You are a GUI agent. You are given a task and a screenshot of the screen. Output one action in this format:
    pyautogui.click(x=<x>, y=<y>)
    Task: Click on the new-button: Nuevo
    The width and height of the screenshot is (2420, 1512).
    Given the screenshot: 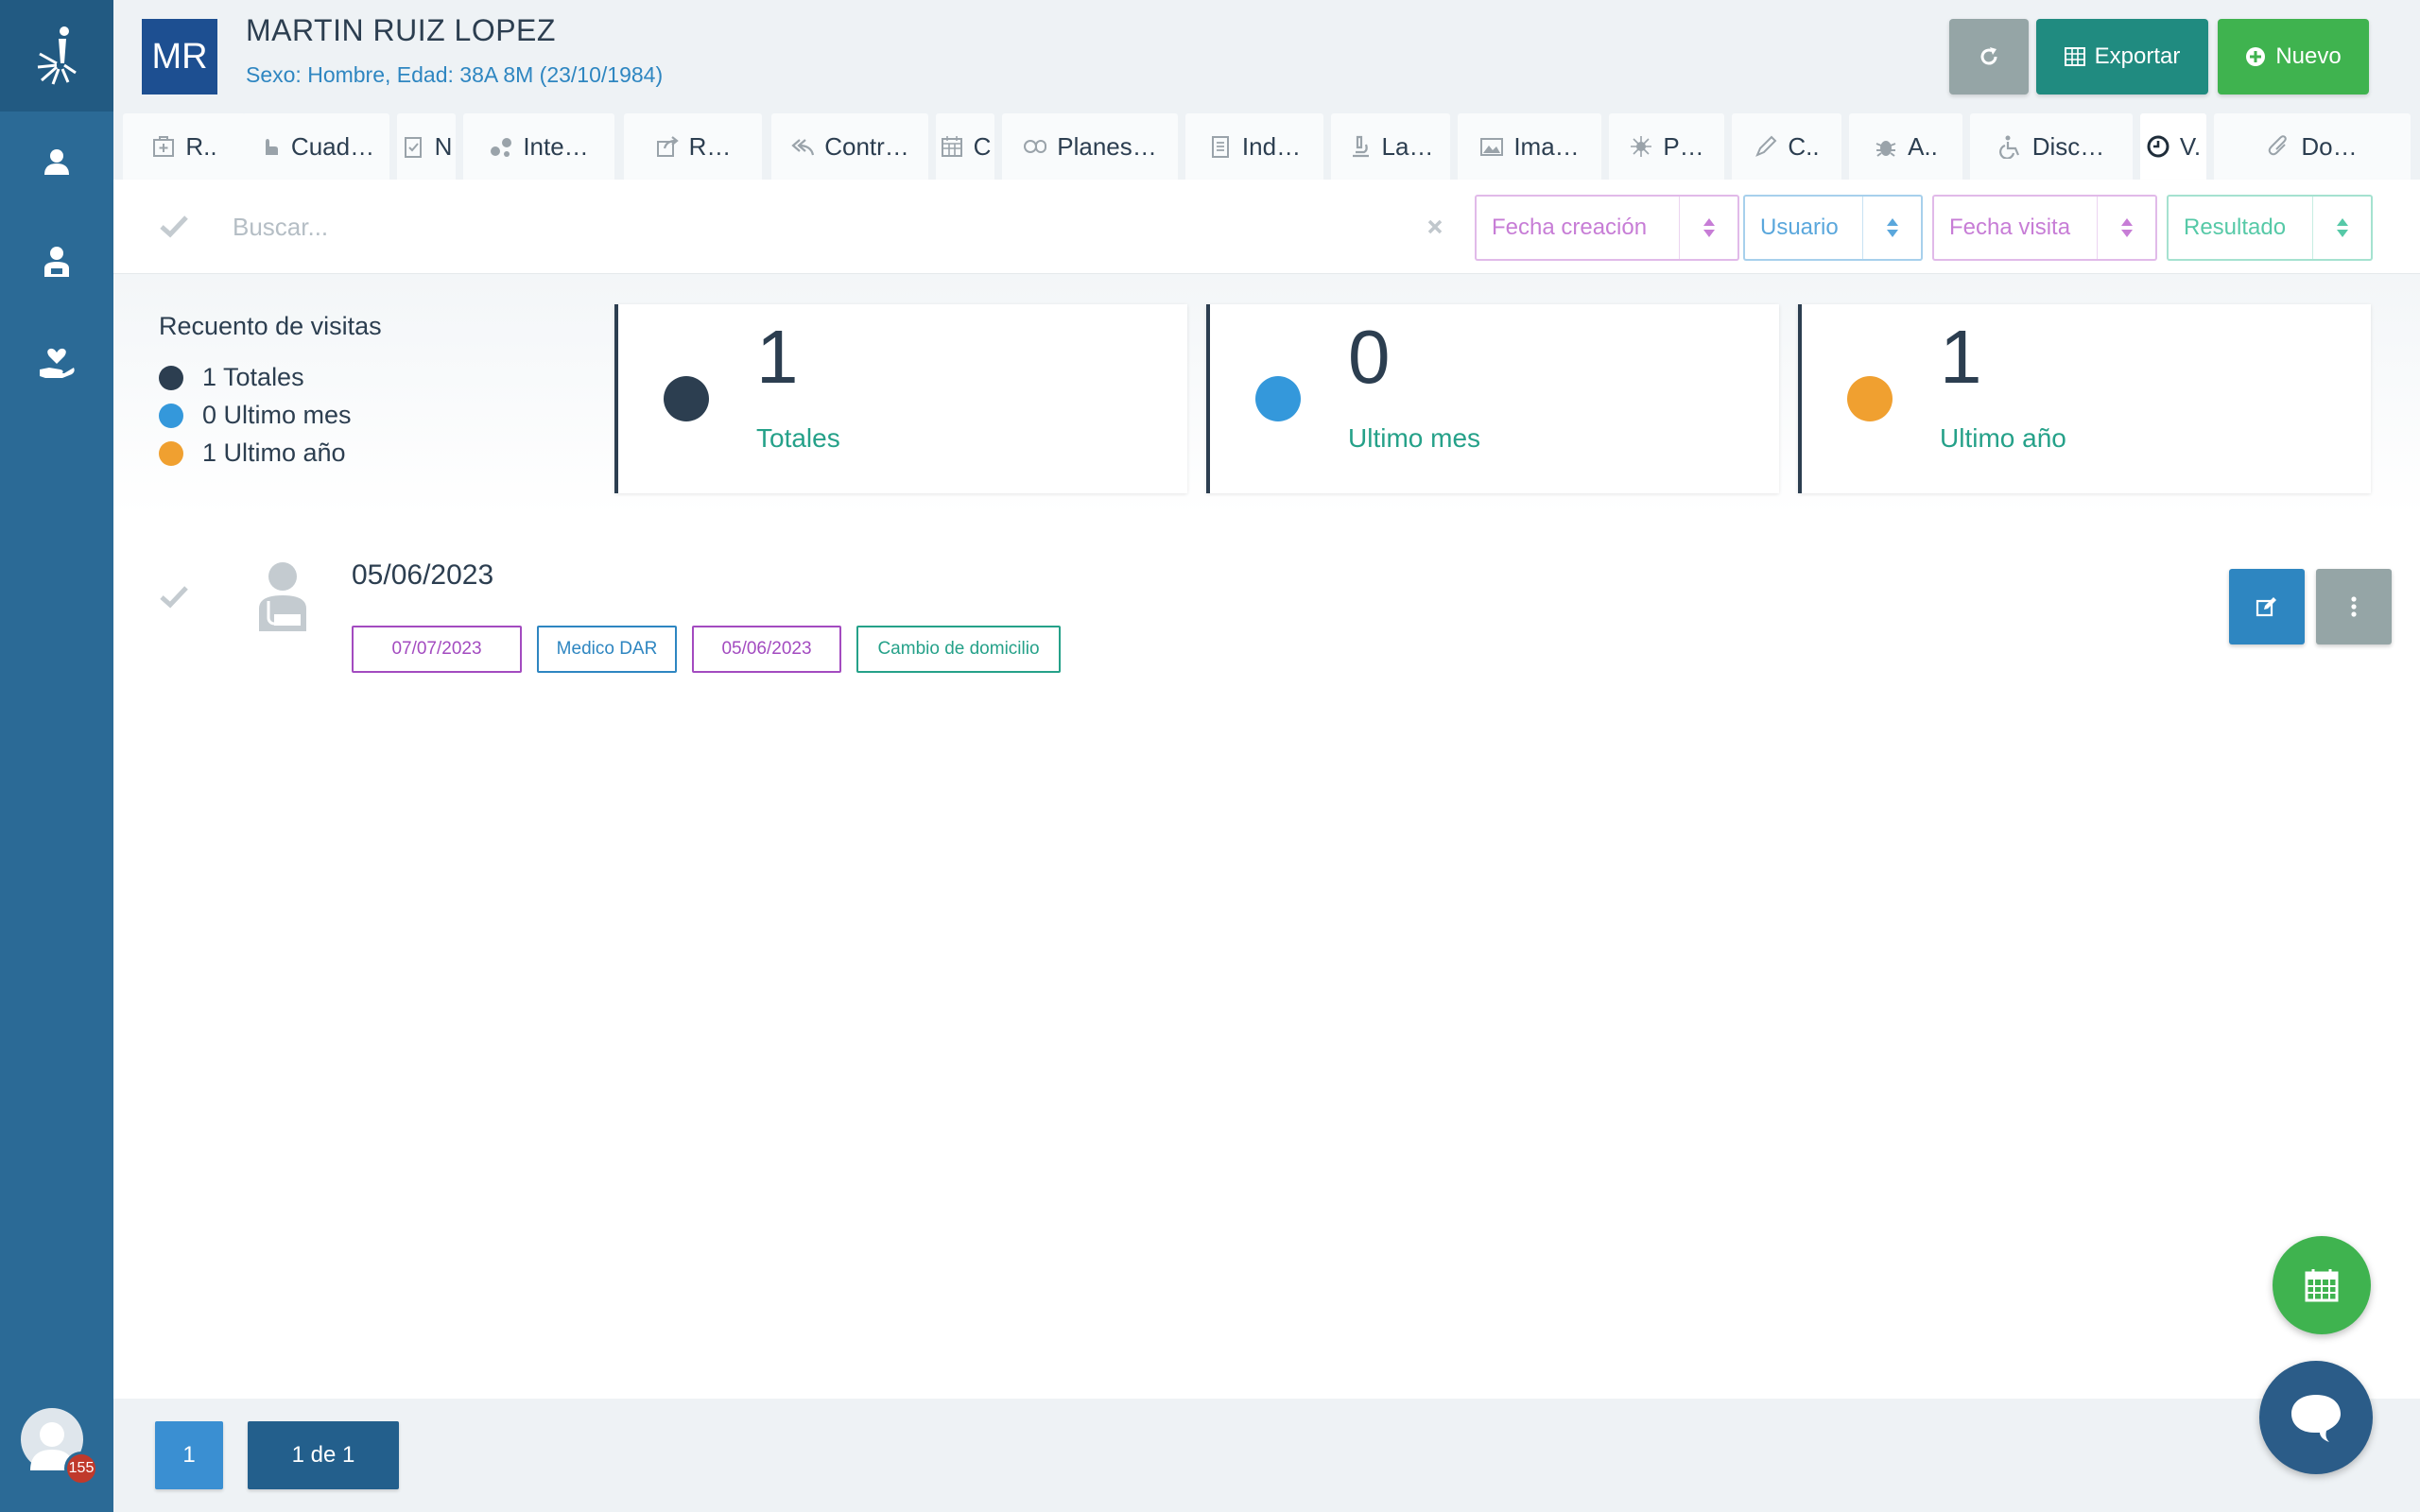 What is the action you would take?
    pyautogui.click(x=2294, y=56)
    